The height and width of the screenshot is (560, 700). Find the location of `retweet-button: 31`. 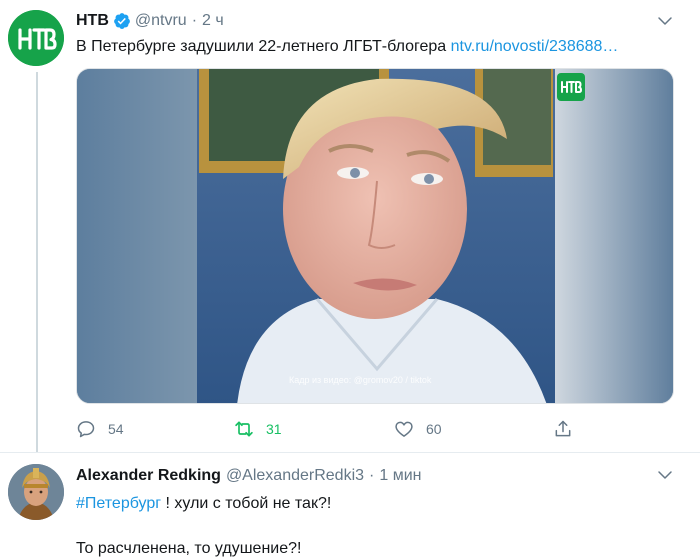

retweet-button: 31 is located at coordinates (258, 429).